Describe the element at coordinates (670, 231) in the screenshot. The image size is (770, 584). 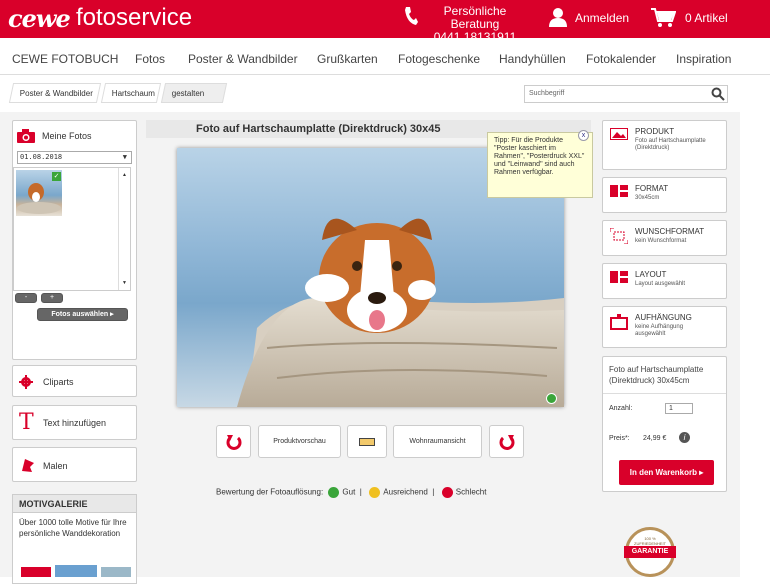
I see `option-custom-format-title: WUNSCHFORMAT` at that location.